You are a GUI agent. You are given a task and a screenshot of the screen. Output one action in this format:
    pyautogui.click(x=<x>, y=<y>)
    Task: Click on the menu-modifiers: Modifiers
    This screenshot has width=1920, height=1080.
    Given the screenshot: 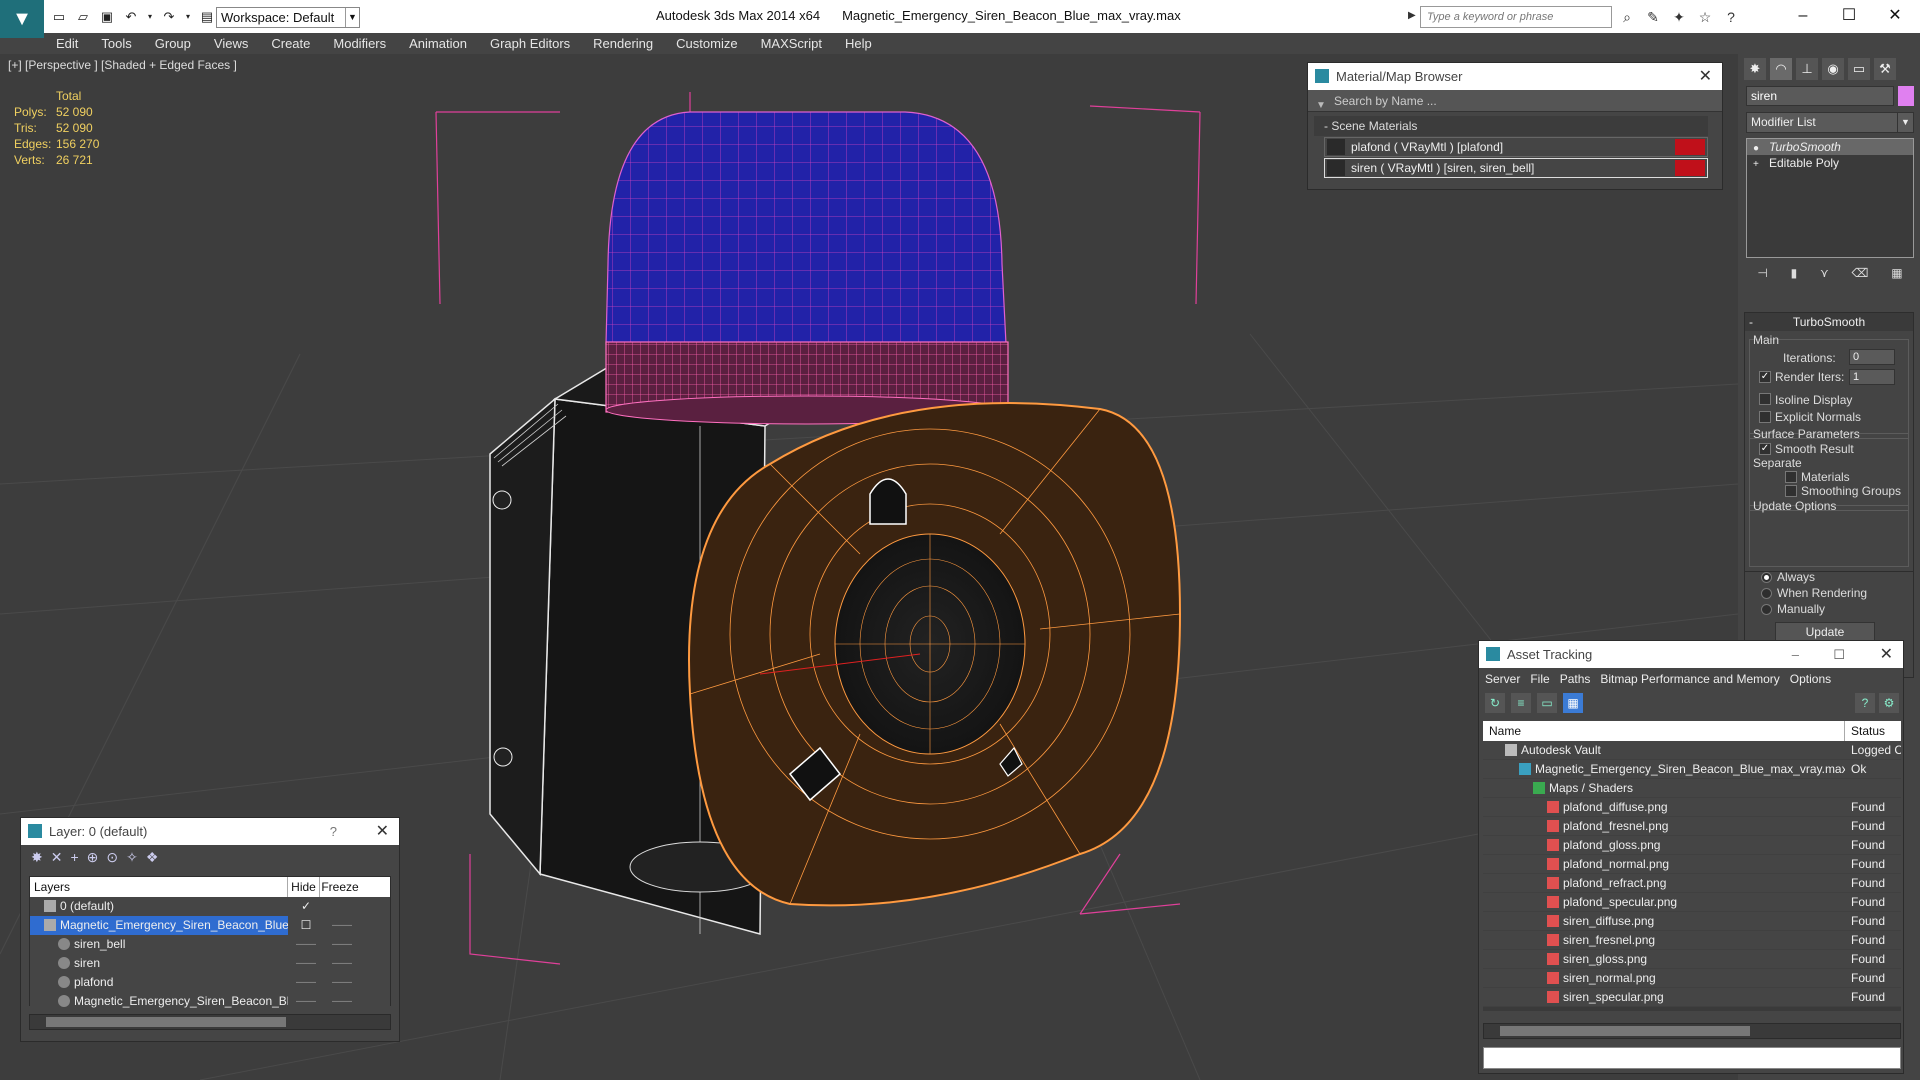 What is the action you would take?
    pyautogui.click(x=359, y=43)
    